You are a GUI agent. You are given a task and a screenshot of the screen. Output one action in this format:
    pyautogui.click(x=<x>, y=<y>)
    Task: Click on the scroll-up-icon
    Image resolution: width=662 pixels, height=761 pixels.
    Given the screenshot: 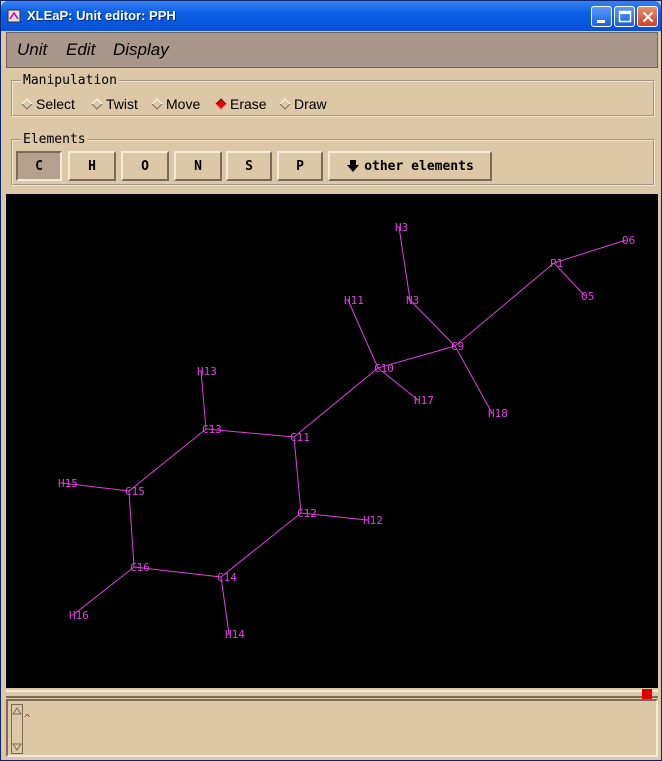 What is the action you would take?
    pyautogui.click(x=17, y=711)
    